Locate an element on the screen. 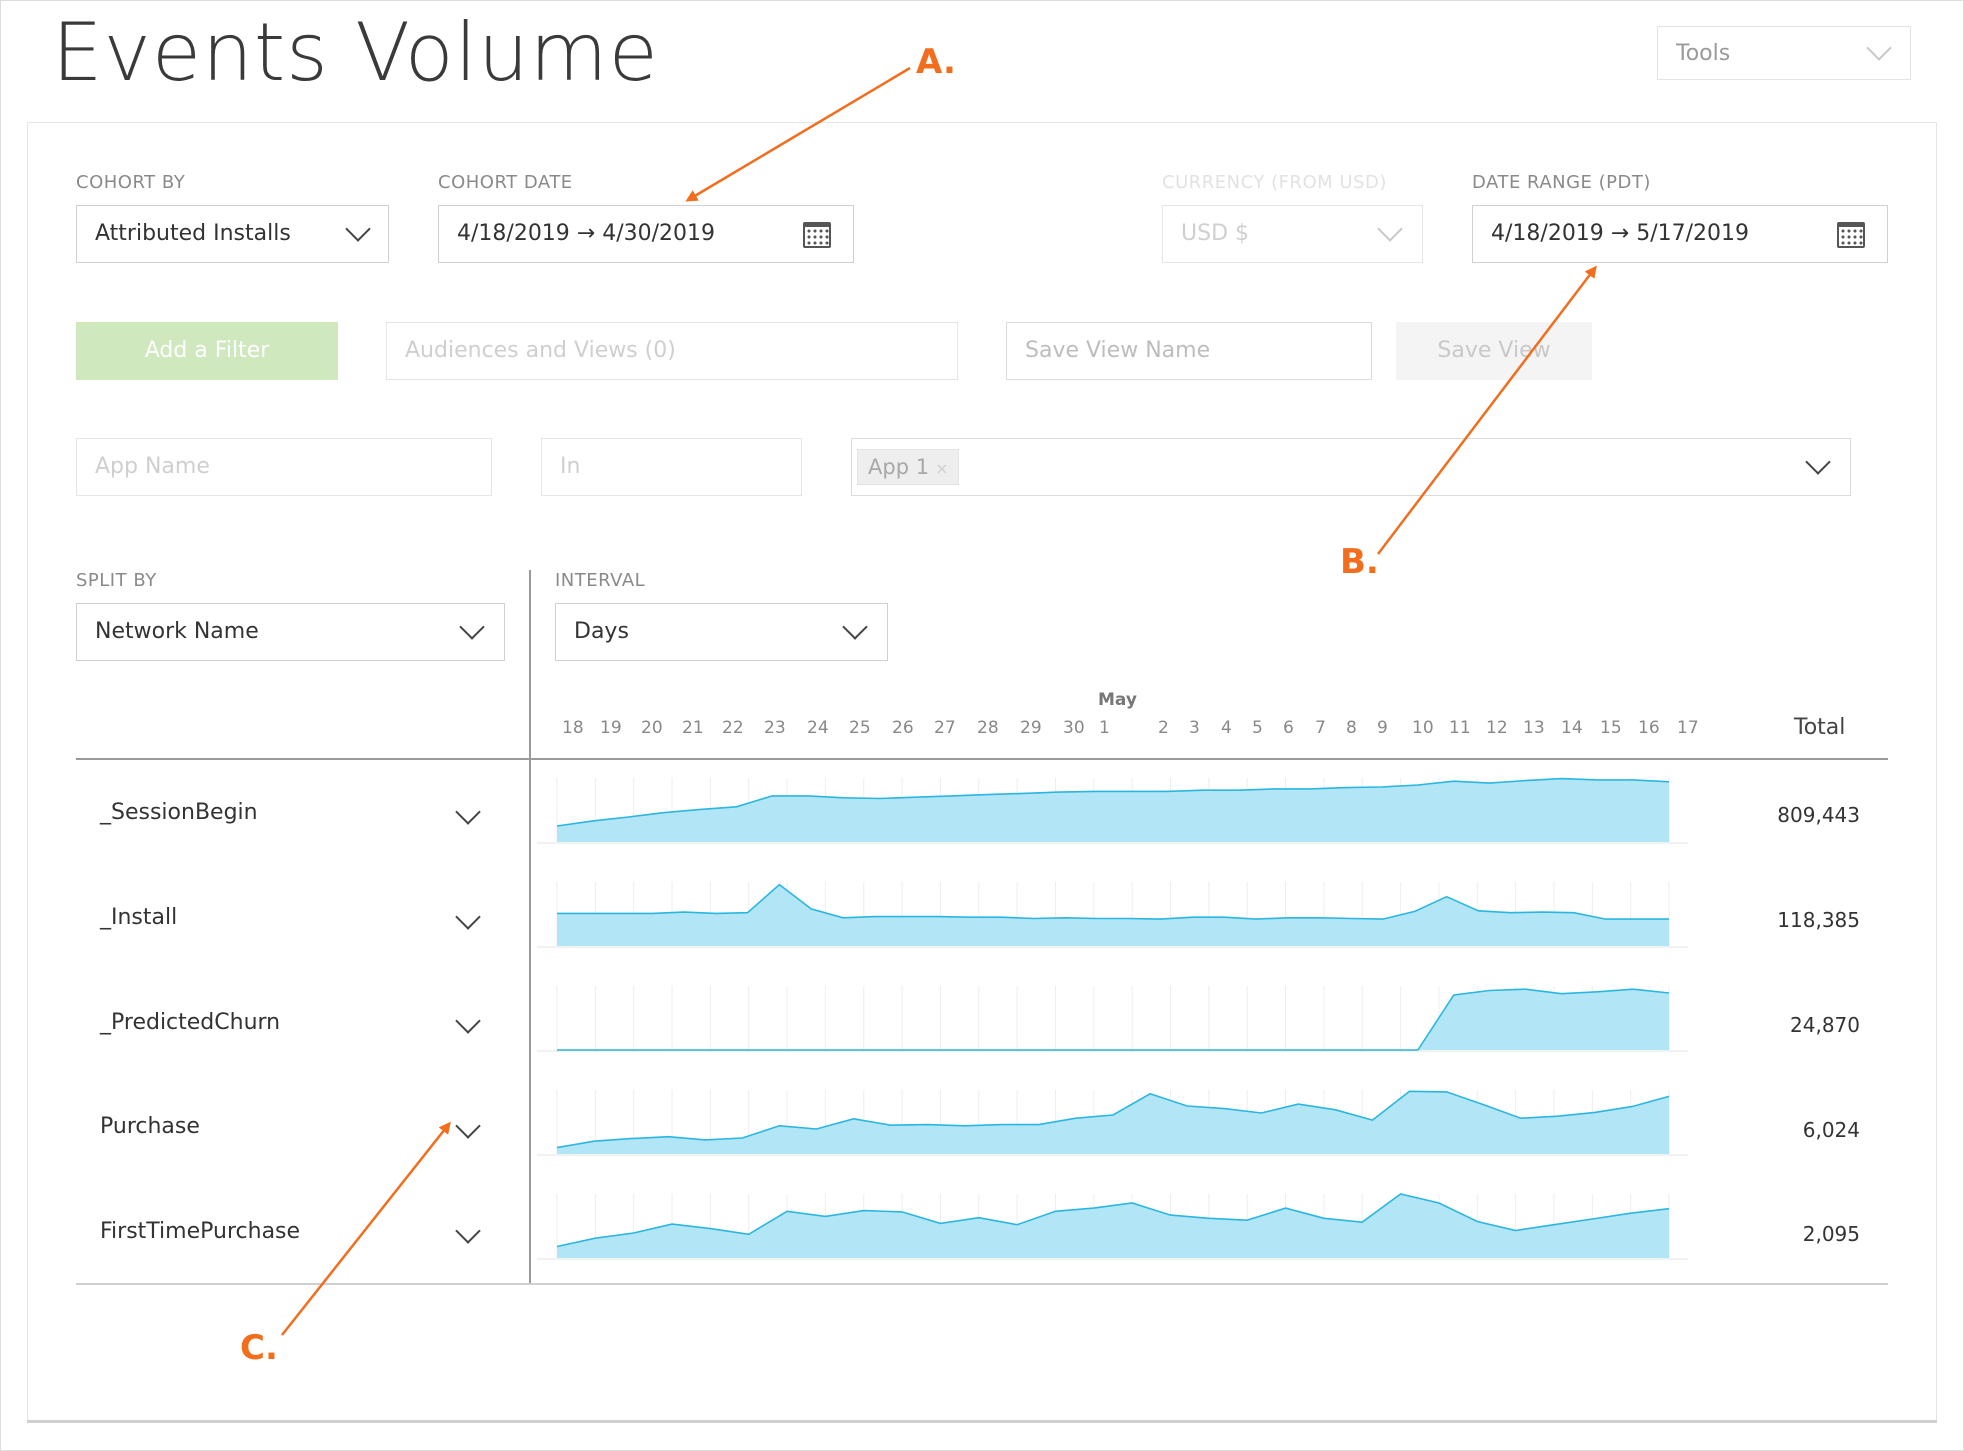 This screenshot has height=1451, width=1964. annotation-c: C. is located at coordinates (259, 1348).